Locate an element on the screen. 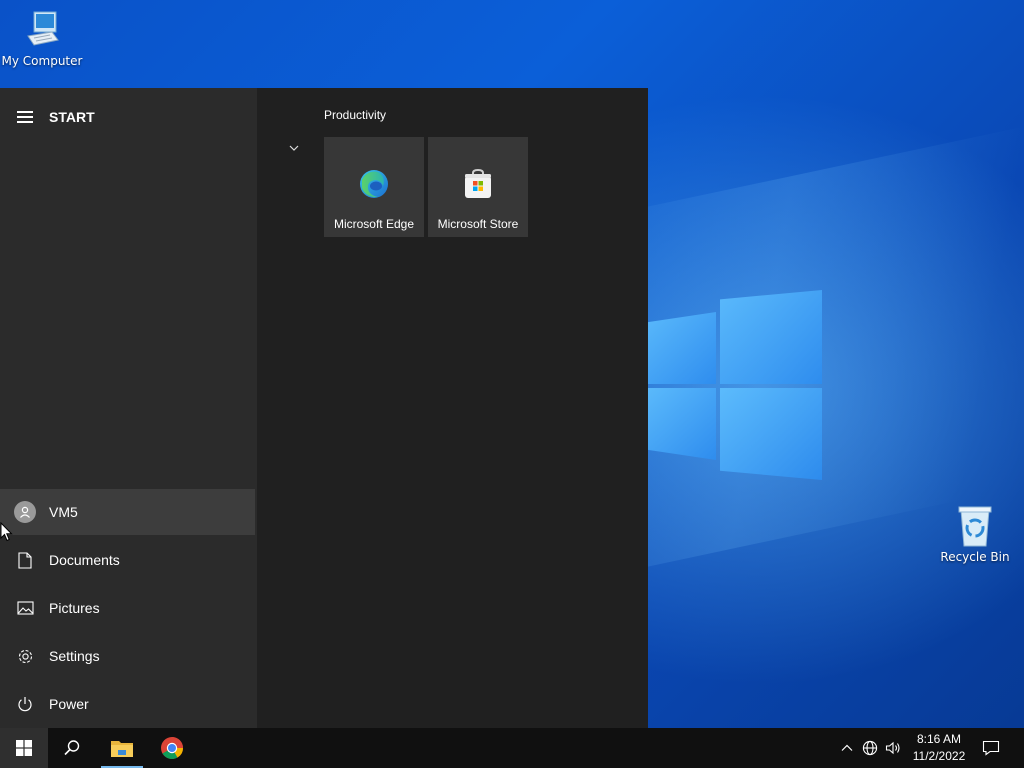 The width and height of the screenshot is (1024, 768). taskbar: 8:16 AM 11/2/2022 is located at coordinates (512, 748).